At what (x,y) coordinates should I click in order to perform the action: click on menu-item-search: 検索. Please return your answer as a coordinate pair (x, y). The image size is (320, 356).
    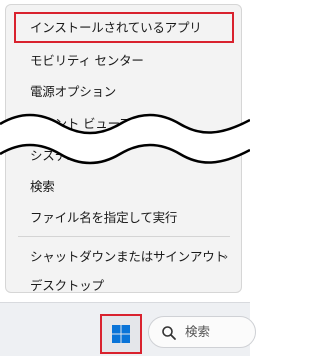
    Looking at the image, I should click on (124, 186).